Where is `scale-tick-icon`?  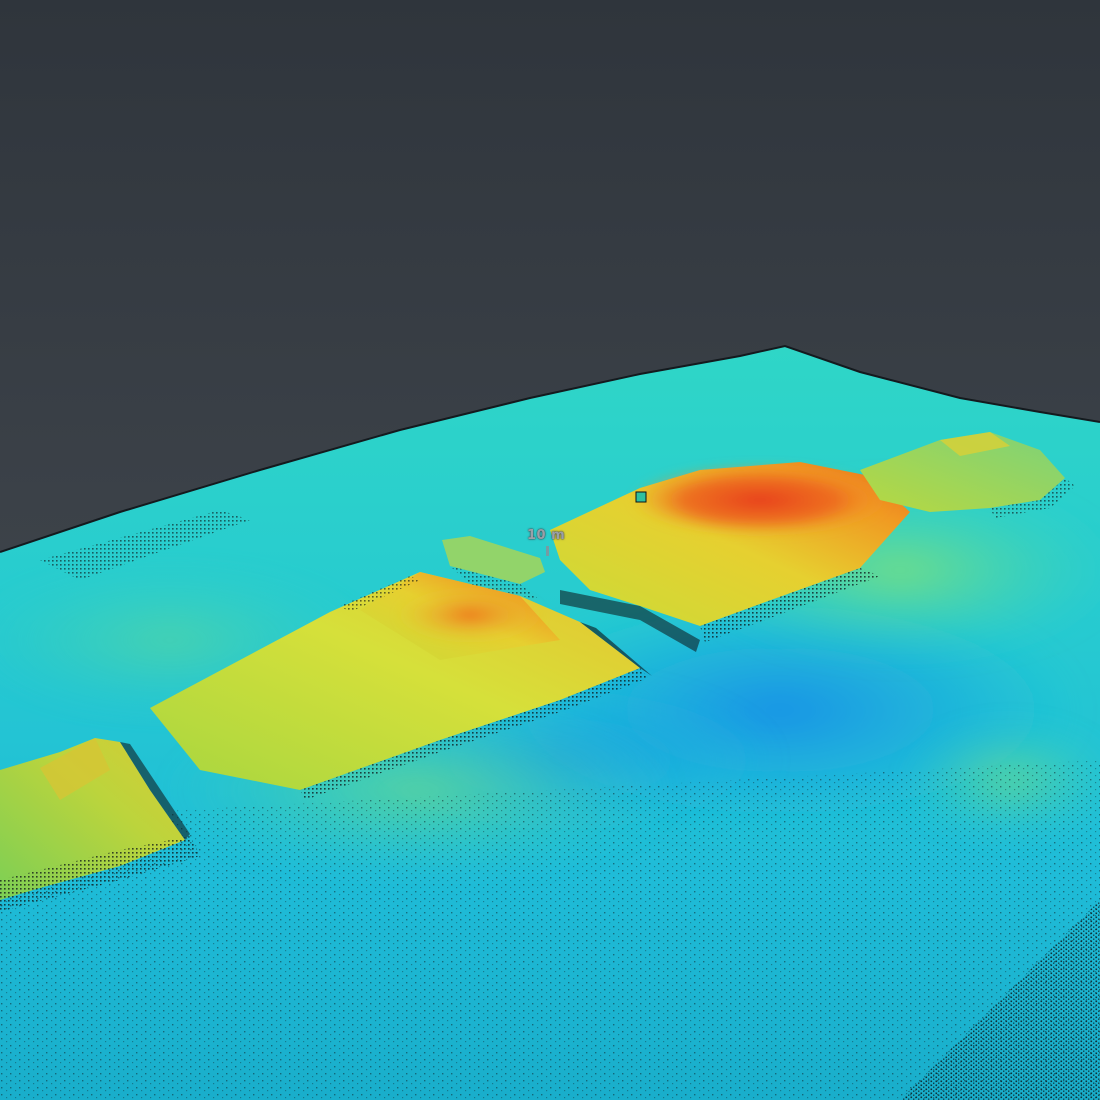
scale-tick-icon is located at coordinates (547, 551).